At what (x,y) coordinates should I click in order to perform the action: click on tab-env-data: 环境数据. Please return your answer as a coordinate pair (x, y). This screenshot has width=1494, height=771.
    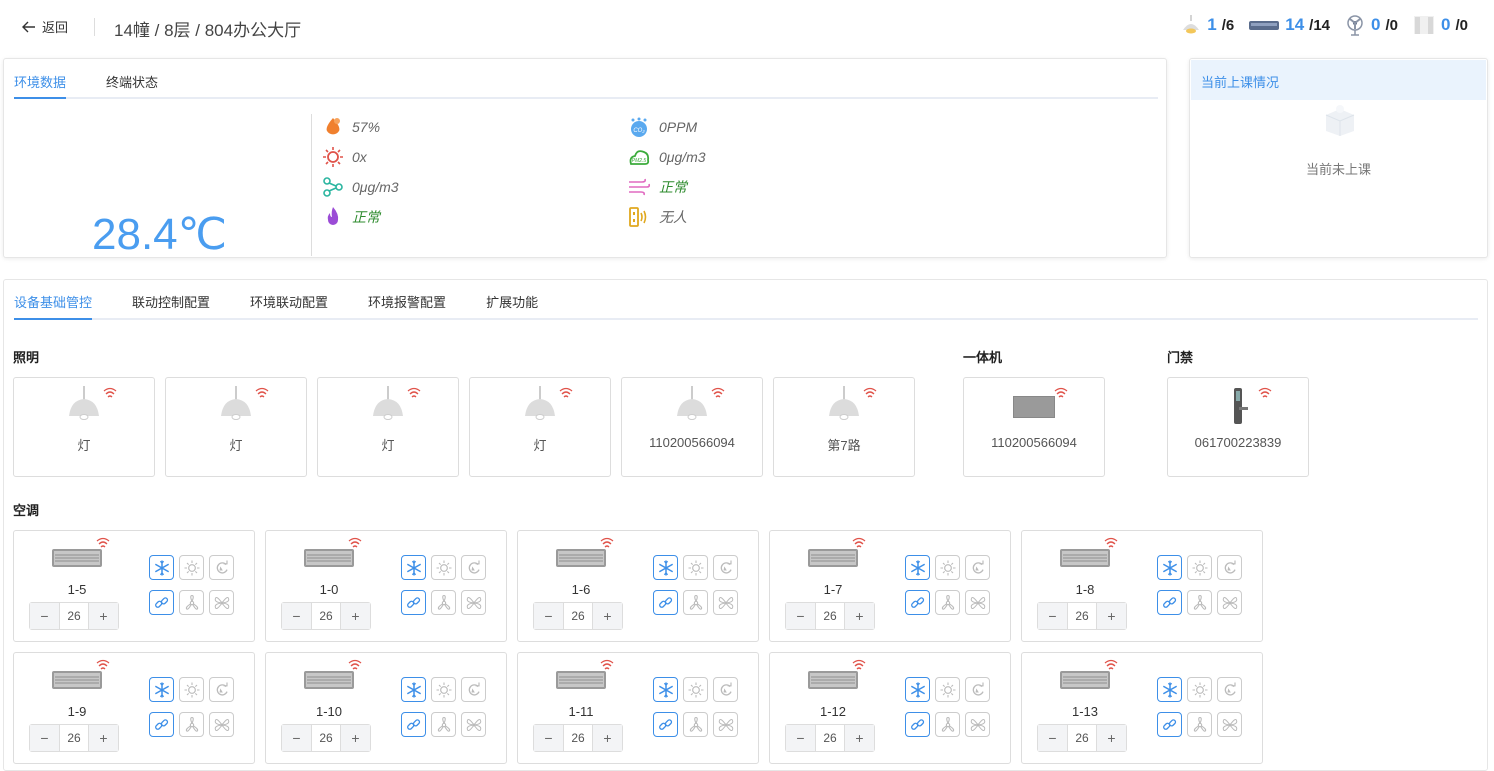
    Looking at the image, I should click on (40, 82).